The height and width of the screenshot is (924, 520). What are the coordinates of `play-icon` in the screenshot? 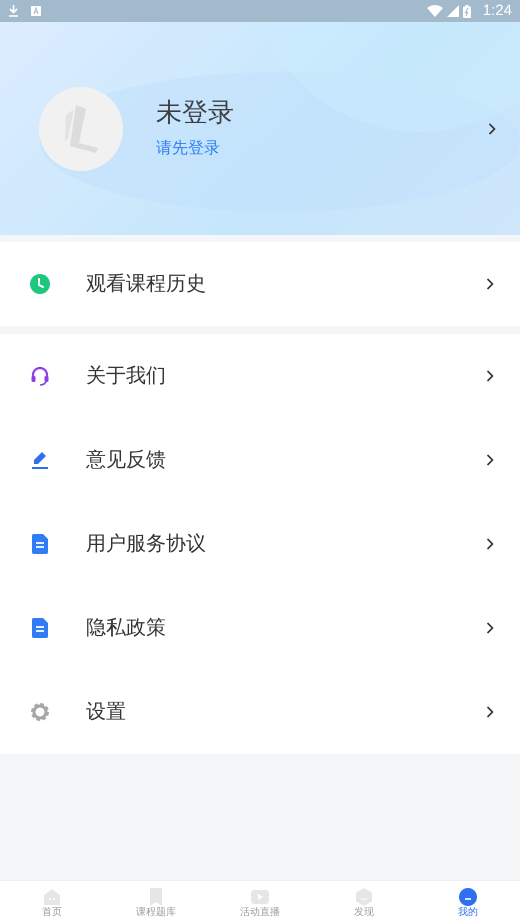 It's located at (260, 897).